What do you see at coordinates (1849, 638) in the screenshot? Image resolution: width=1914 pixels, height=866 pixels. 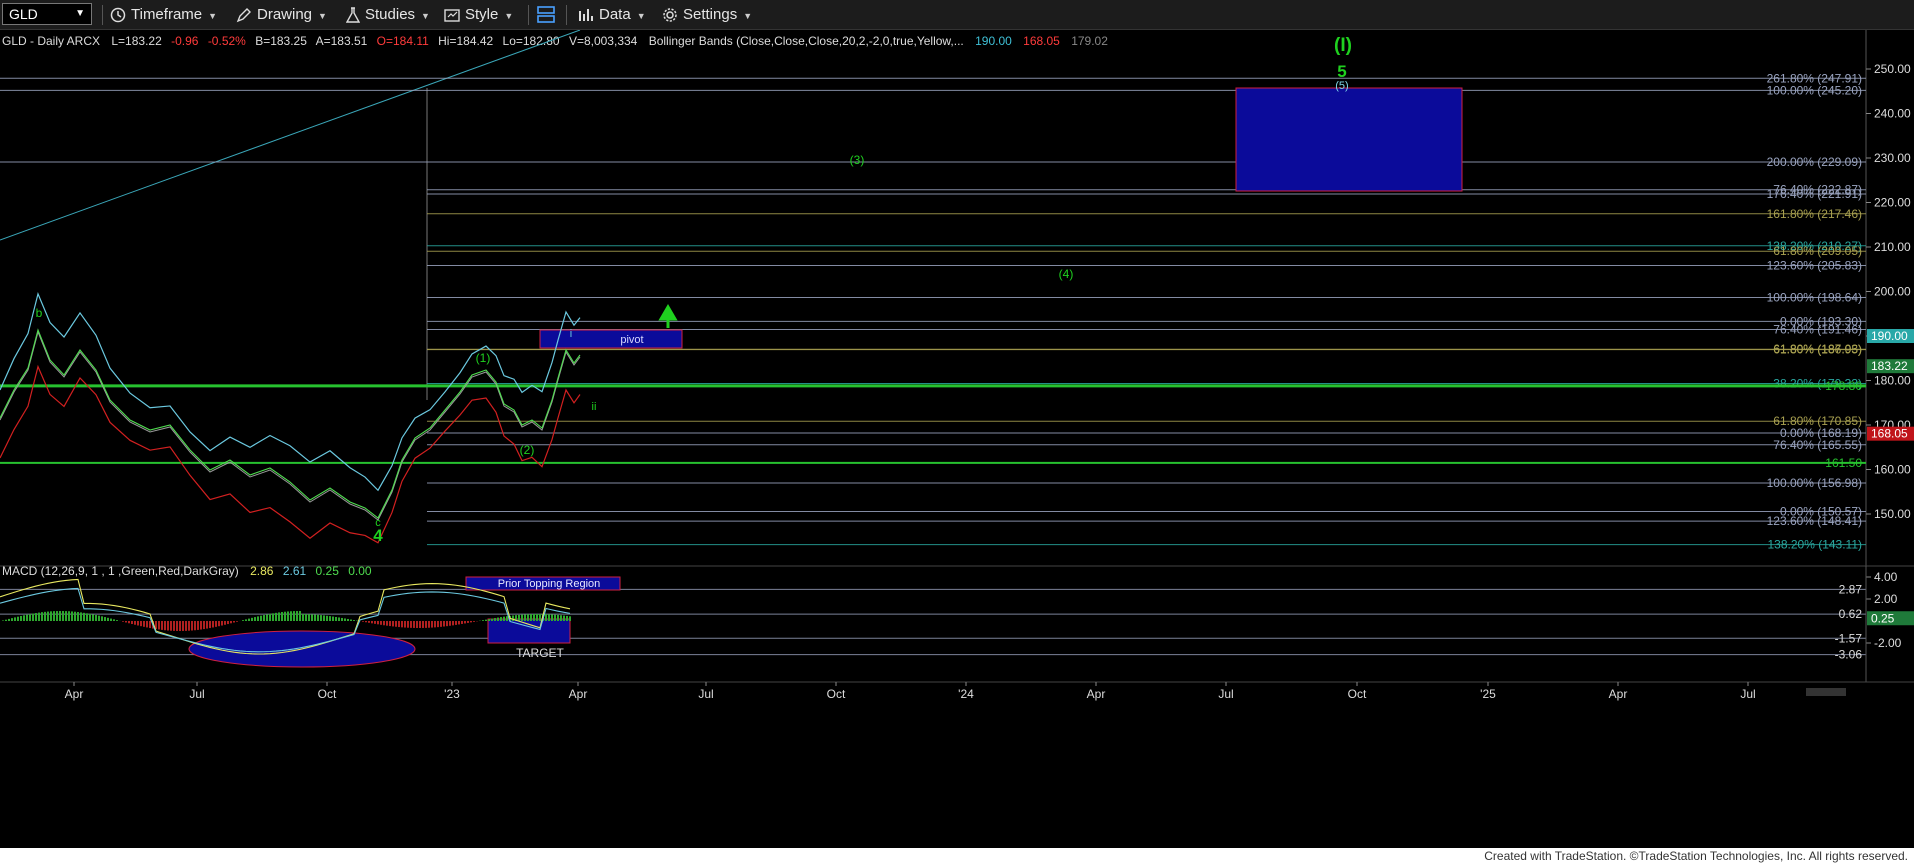 I see `macd-level-label: -1.57` at bounding box center [1849, 638].